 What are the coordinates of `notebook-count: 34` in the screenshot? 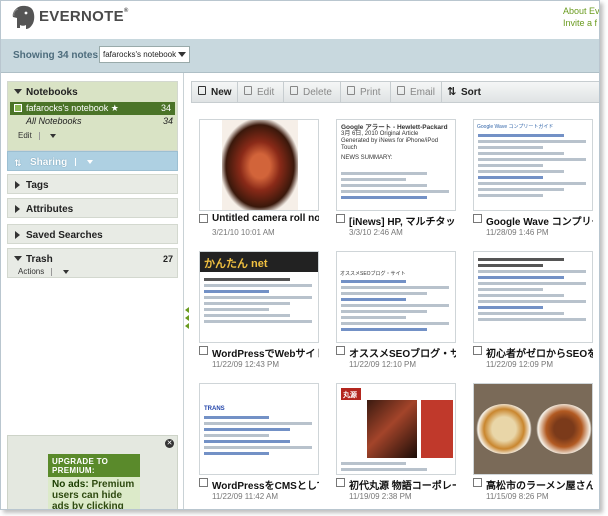 It's located at (167, 121).